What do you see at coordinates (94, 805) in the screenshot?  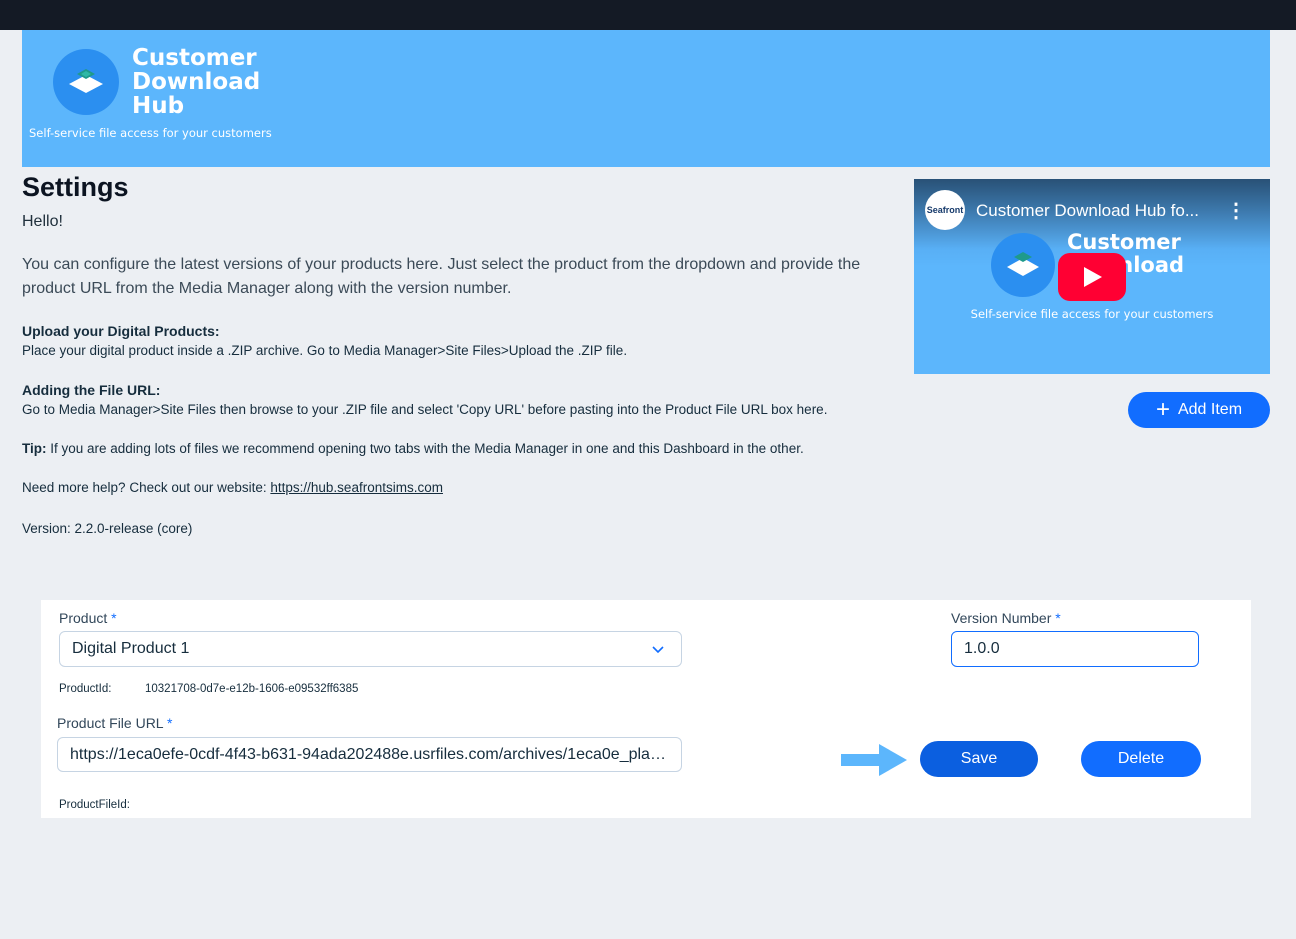 I see `product-file-id-label: ProductFileId:` at bounding box center [94, 805].